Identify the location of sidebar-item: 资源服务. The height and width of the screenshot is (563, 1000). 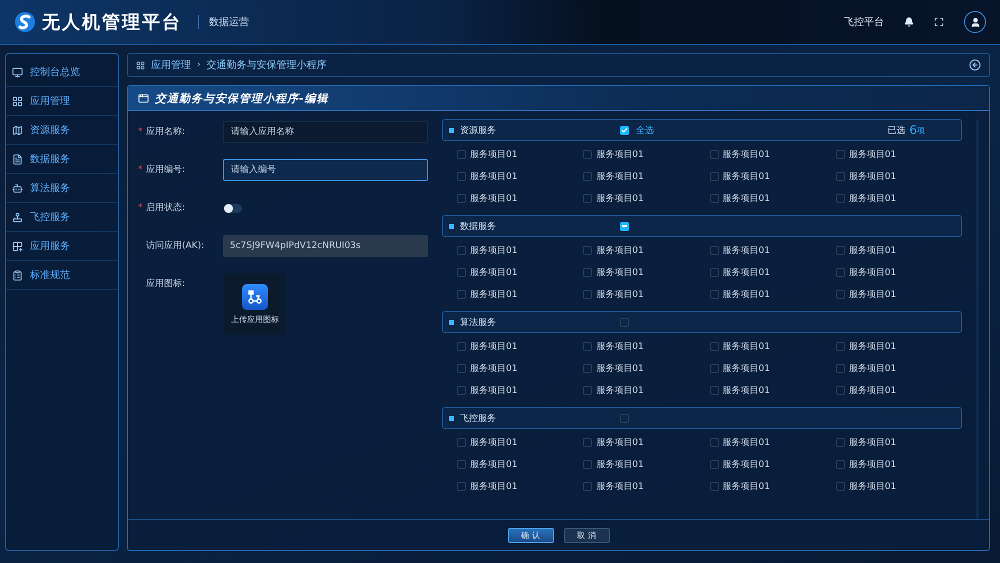
(62, 130).